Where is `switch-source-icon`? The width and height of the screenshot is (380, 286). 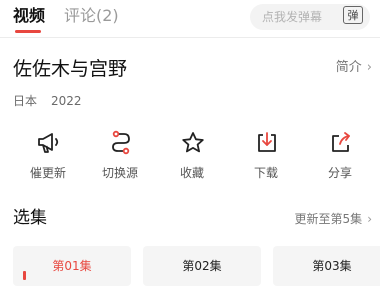 switch-source-icon is located at coordinates (121, 142).